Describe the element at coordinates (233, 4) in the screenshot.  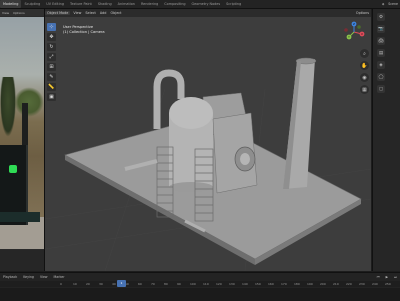
I see `workspace-tab: Scripting` at that location.